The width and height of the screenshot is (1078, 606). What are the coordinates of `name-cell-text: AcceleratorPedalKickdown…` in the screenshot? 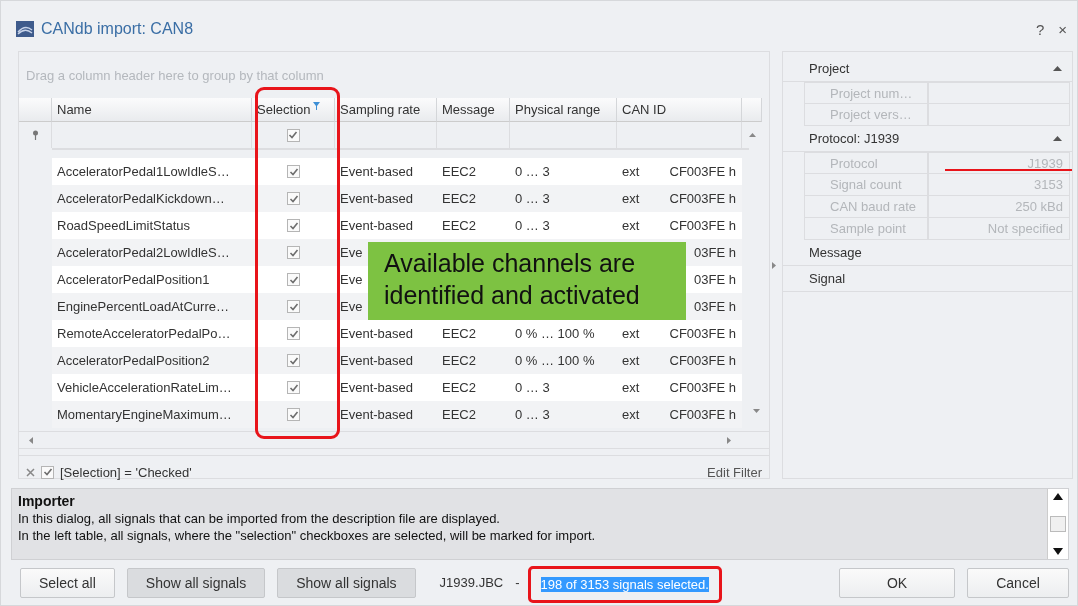 It's located at (141, 199).